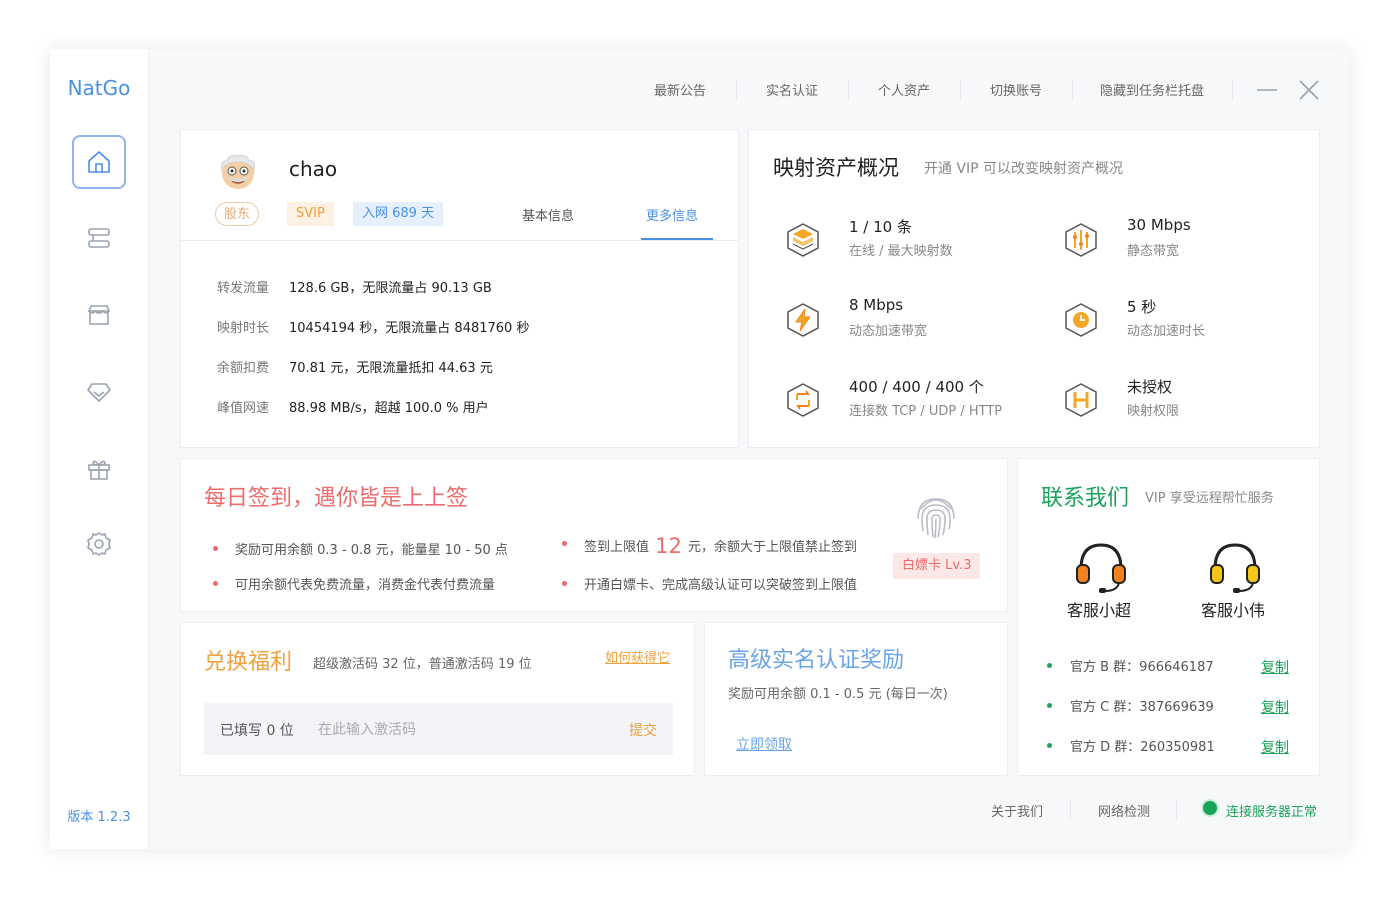  I want to click on info-value: 70.81 元，无限流量抵扣 44.63 元, so click(391, 368).